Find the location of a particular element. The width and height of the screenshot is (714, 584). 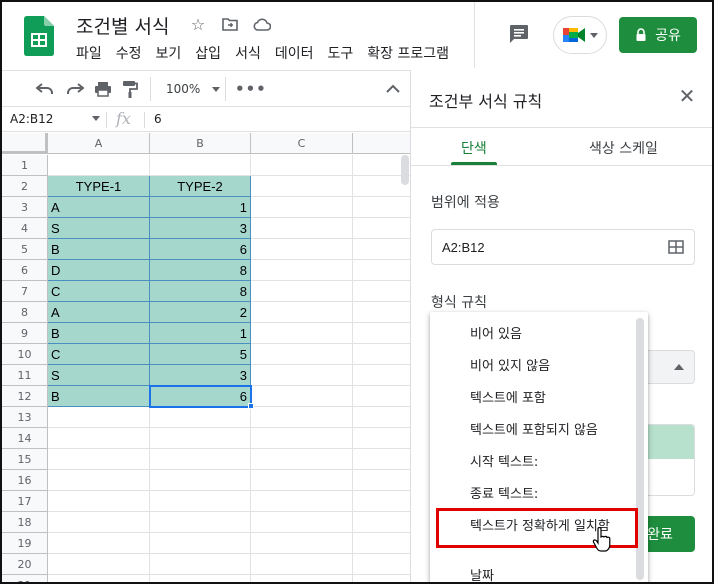

close-icon: ✕ is located at coordinates (687, 96).